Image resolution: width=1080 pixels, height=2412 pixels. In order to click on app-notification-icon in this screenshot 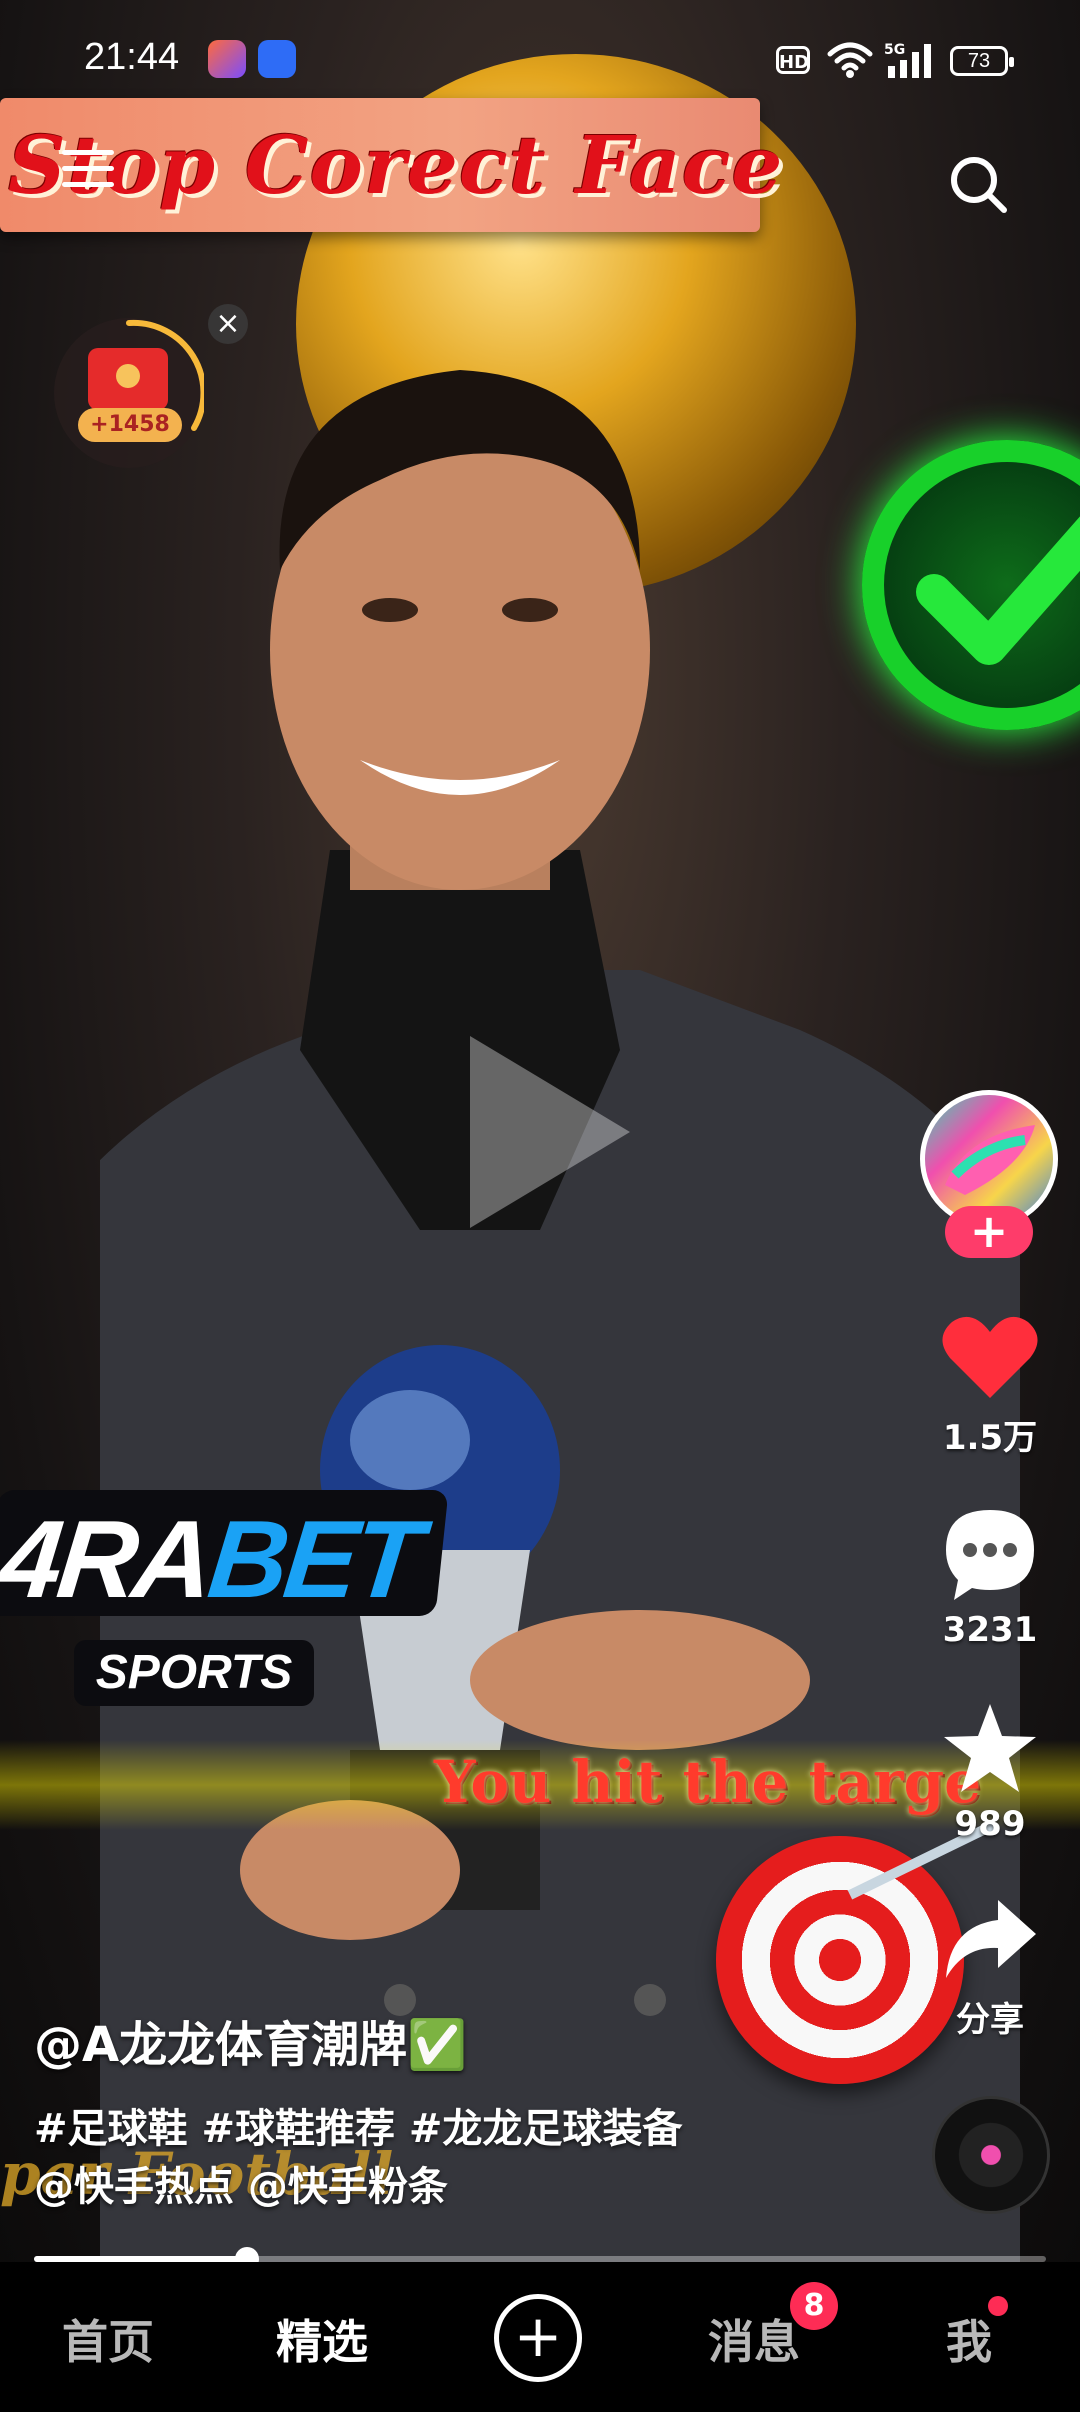, I will do `click(227, 59)`.